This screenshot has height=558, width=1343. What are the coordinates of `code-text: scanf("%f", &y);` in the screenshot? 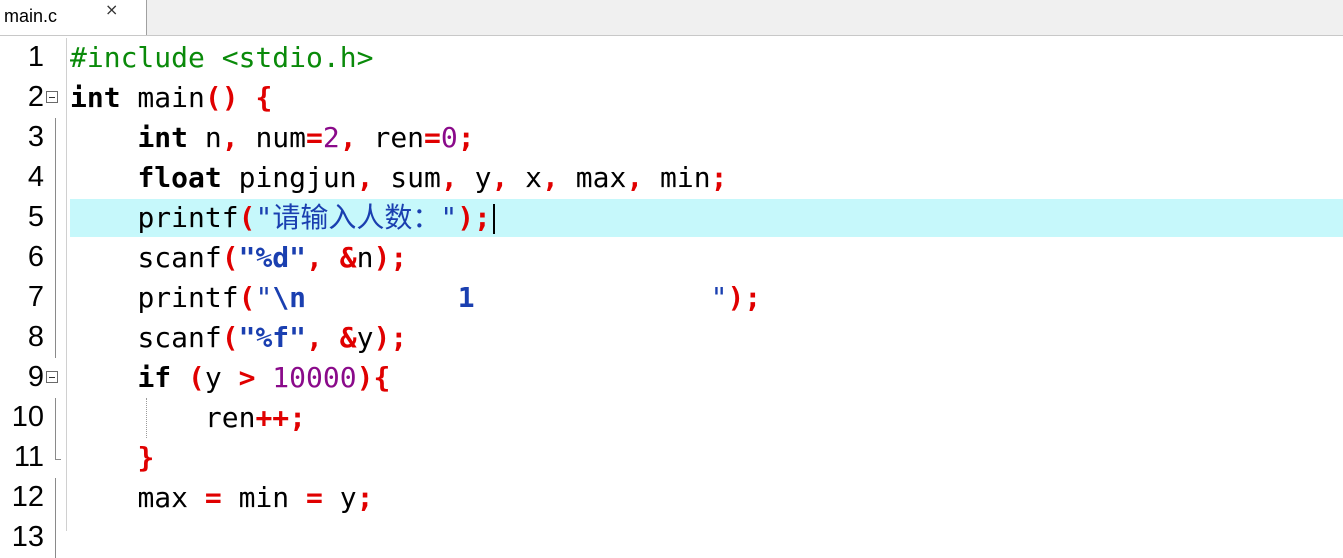 It's located at (238, 338).